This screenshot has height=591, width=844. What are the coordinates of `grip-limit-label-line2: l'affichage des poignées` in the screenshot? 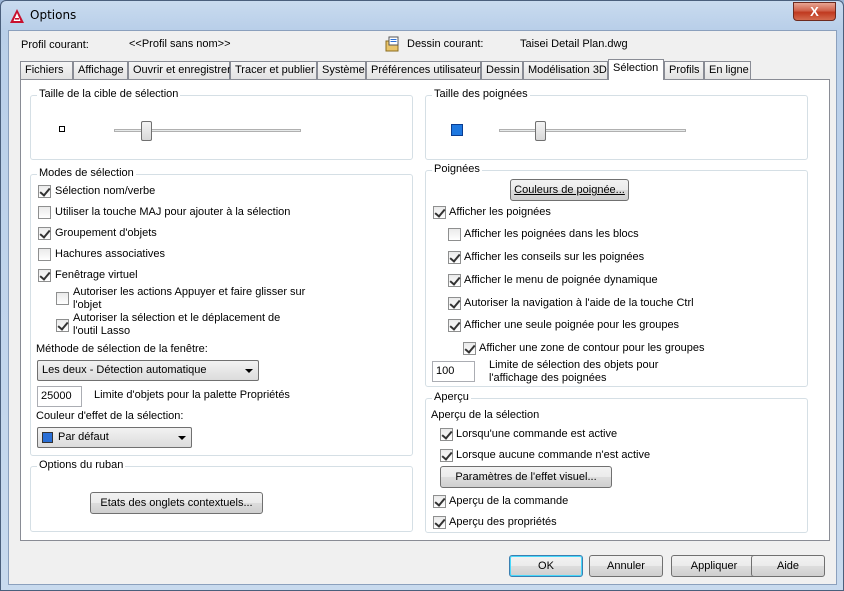 It's located at (548, 378).